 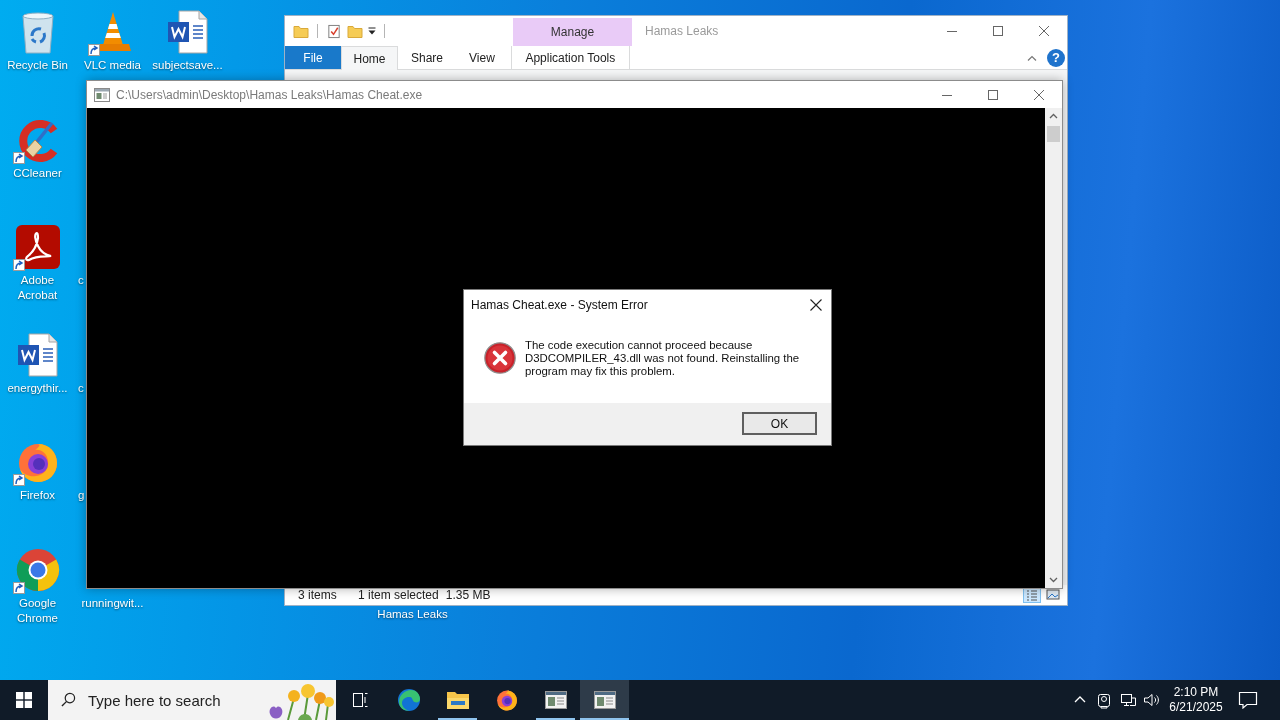 I want to click on clock-date: 6/21/2025, so click(x=1196, y=707).